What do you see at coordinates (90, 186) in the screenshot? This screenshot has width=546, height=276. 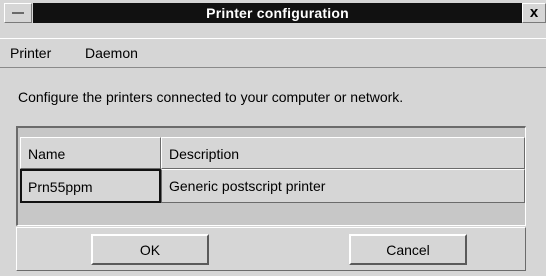 I see `table-row-name-cell: Prn55ppm` at bounding box center [90, 186].